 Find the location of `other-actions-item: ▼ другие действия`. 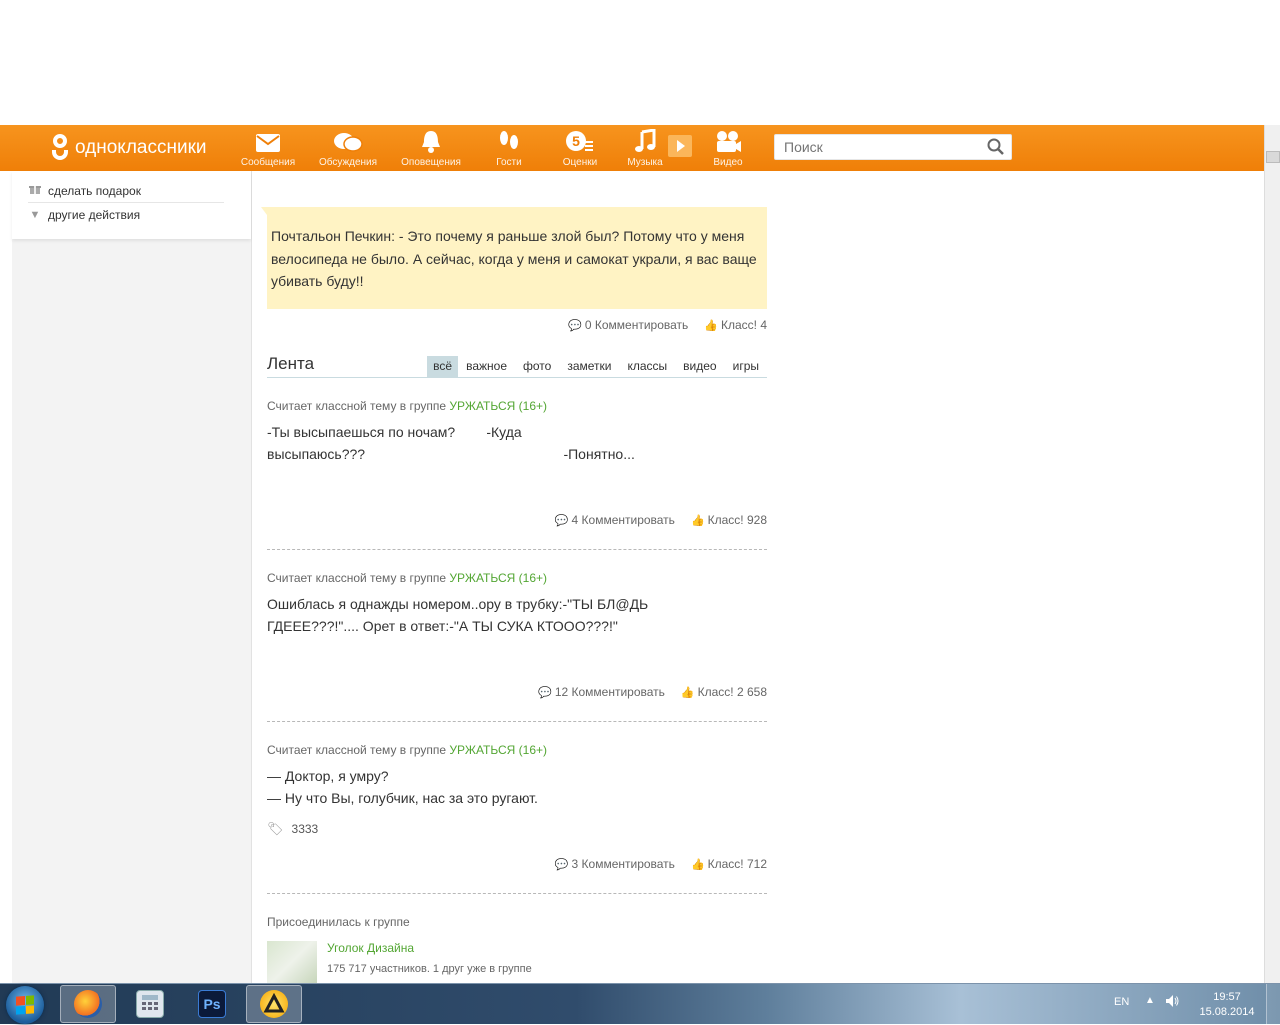

other-actions-item: ▼ другие действия is located at coordinates (126, 215).